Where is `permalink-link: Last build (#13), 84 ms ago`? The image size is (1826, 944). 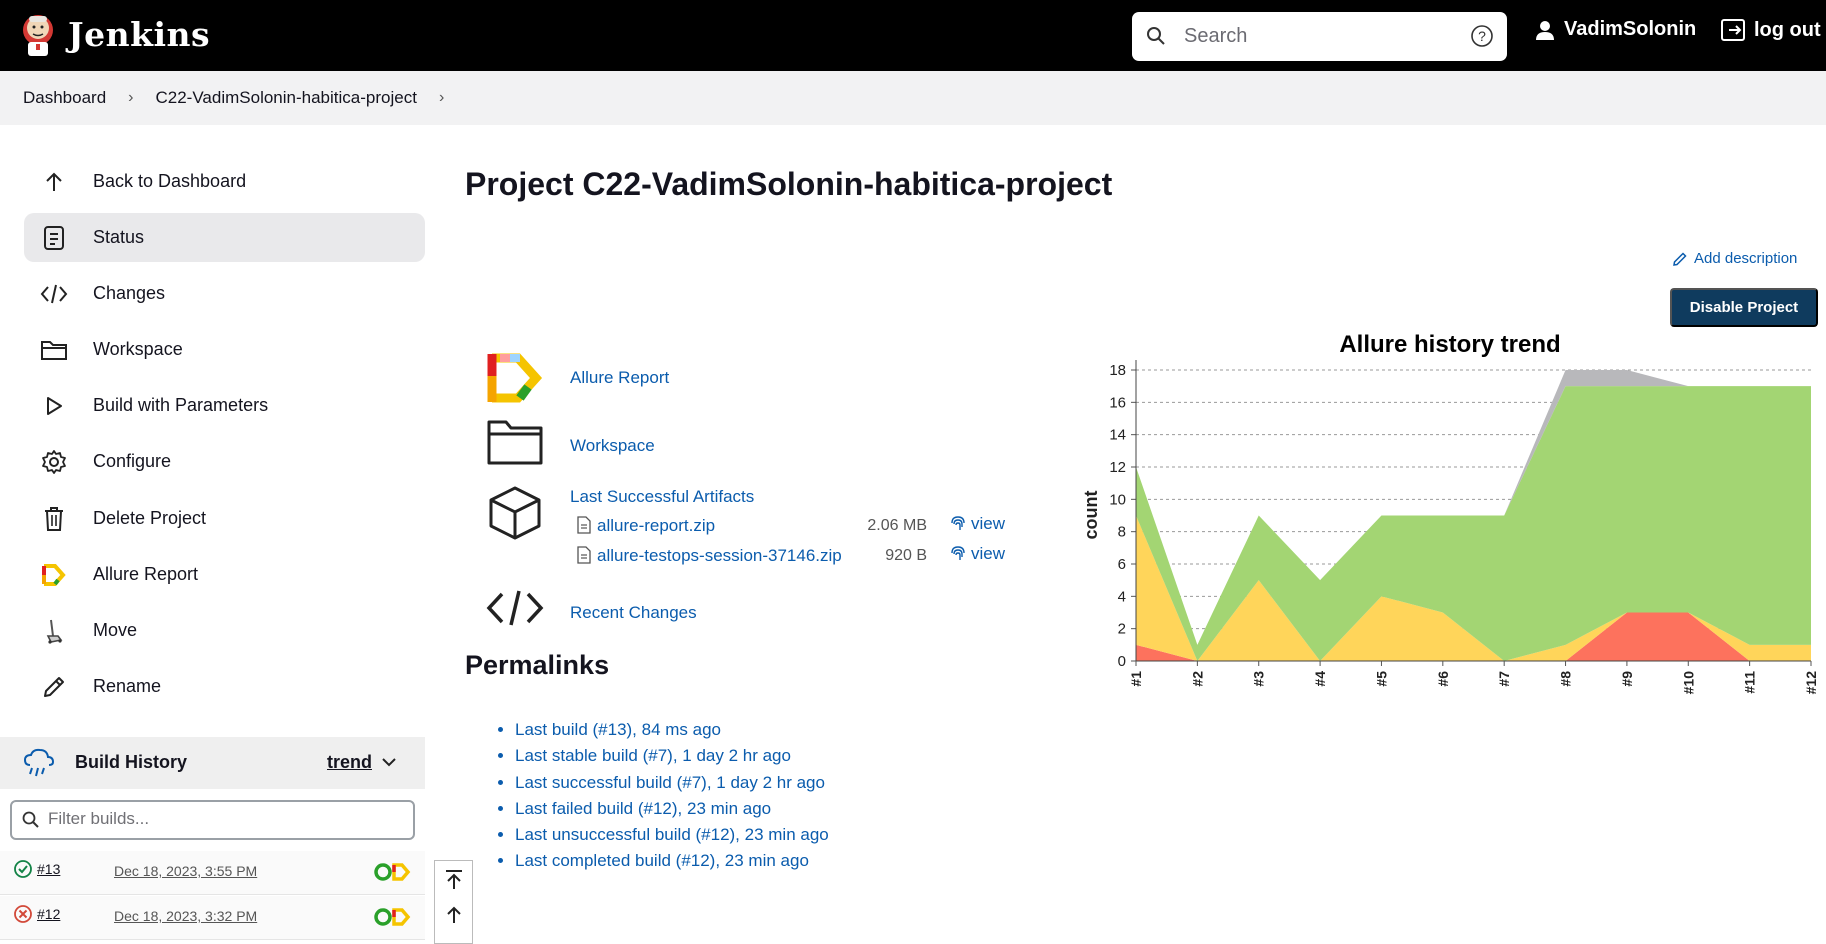
permalink-link: Last build (#13), 84 ms ago is located at coordinates (618, 729).